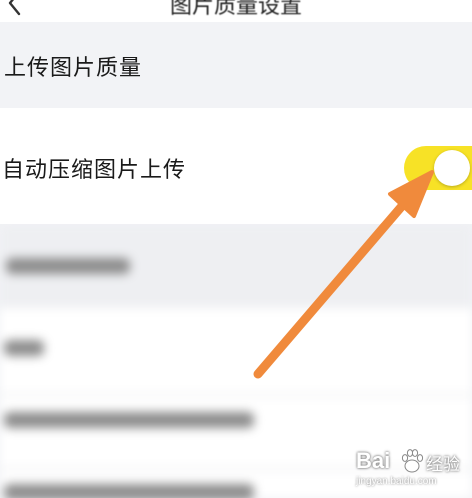  Describe the element at coordinates (236, 395) in the screenshot. I see `divider` at that location.